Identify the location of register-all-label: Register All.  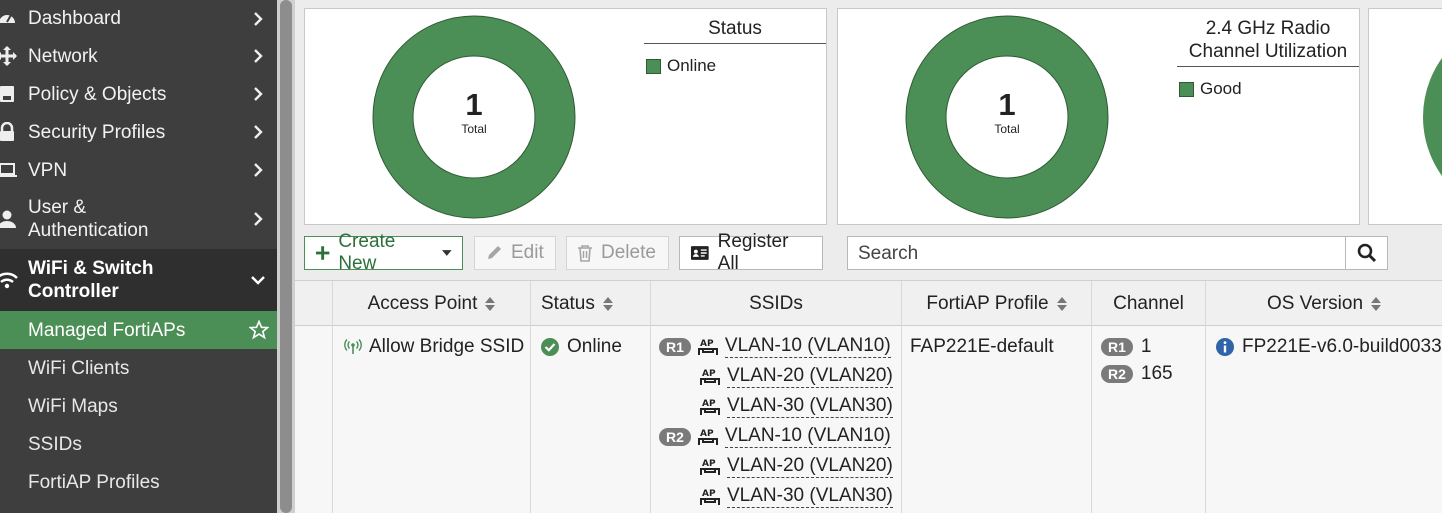
(753, 252).